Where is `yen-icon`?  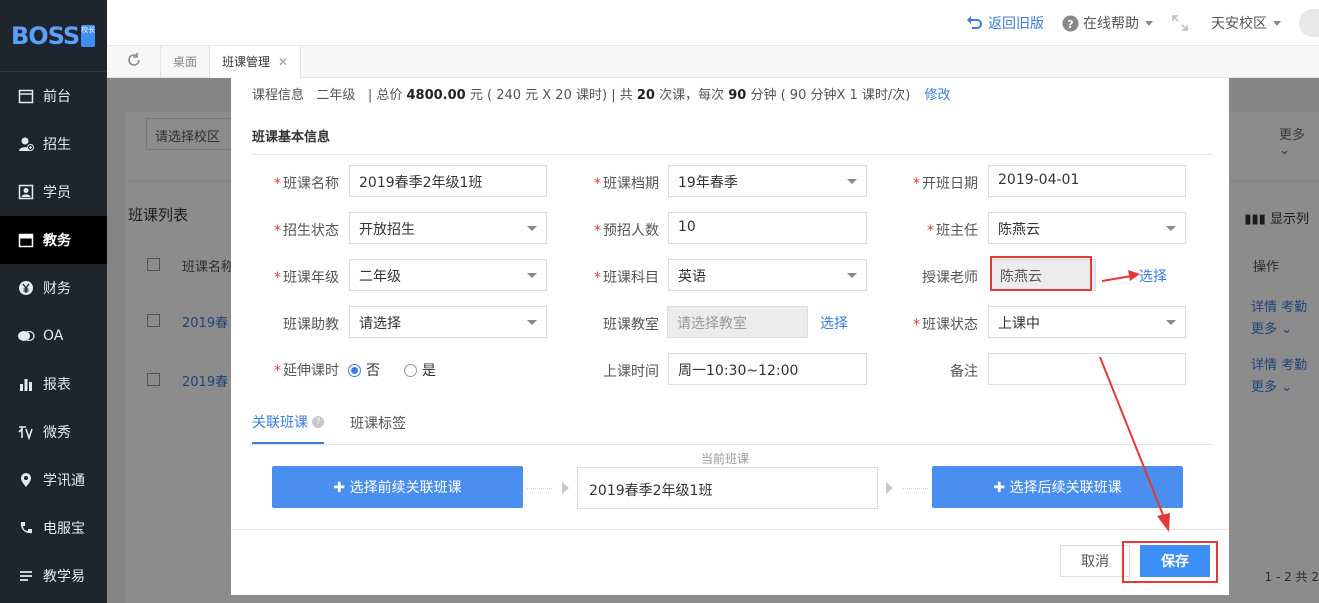 yen-icon is located at coordinates (26, 288).